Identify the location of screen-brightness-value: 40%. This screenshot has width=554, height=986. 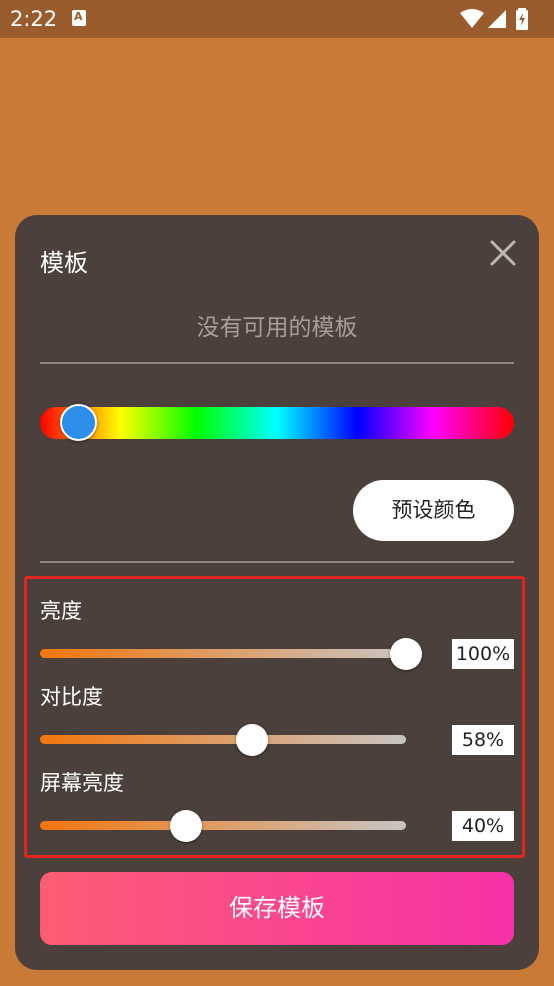
(483, 826).